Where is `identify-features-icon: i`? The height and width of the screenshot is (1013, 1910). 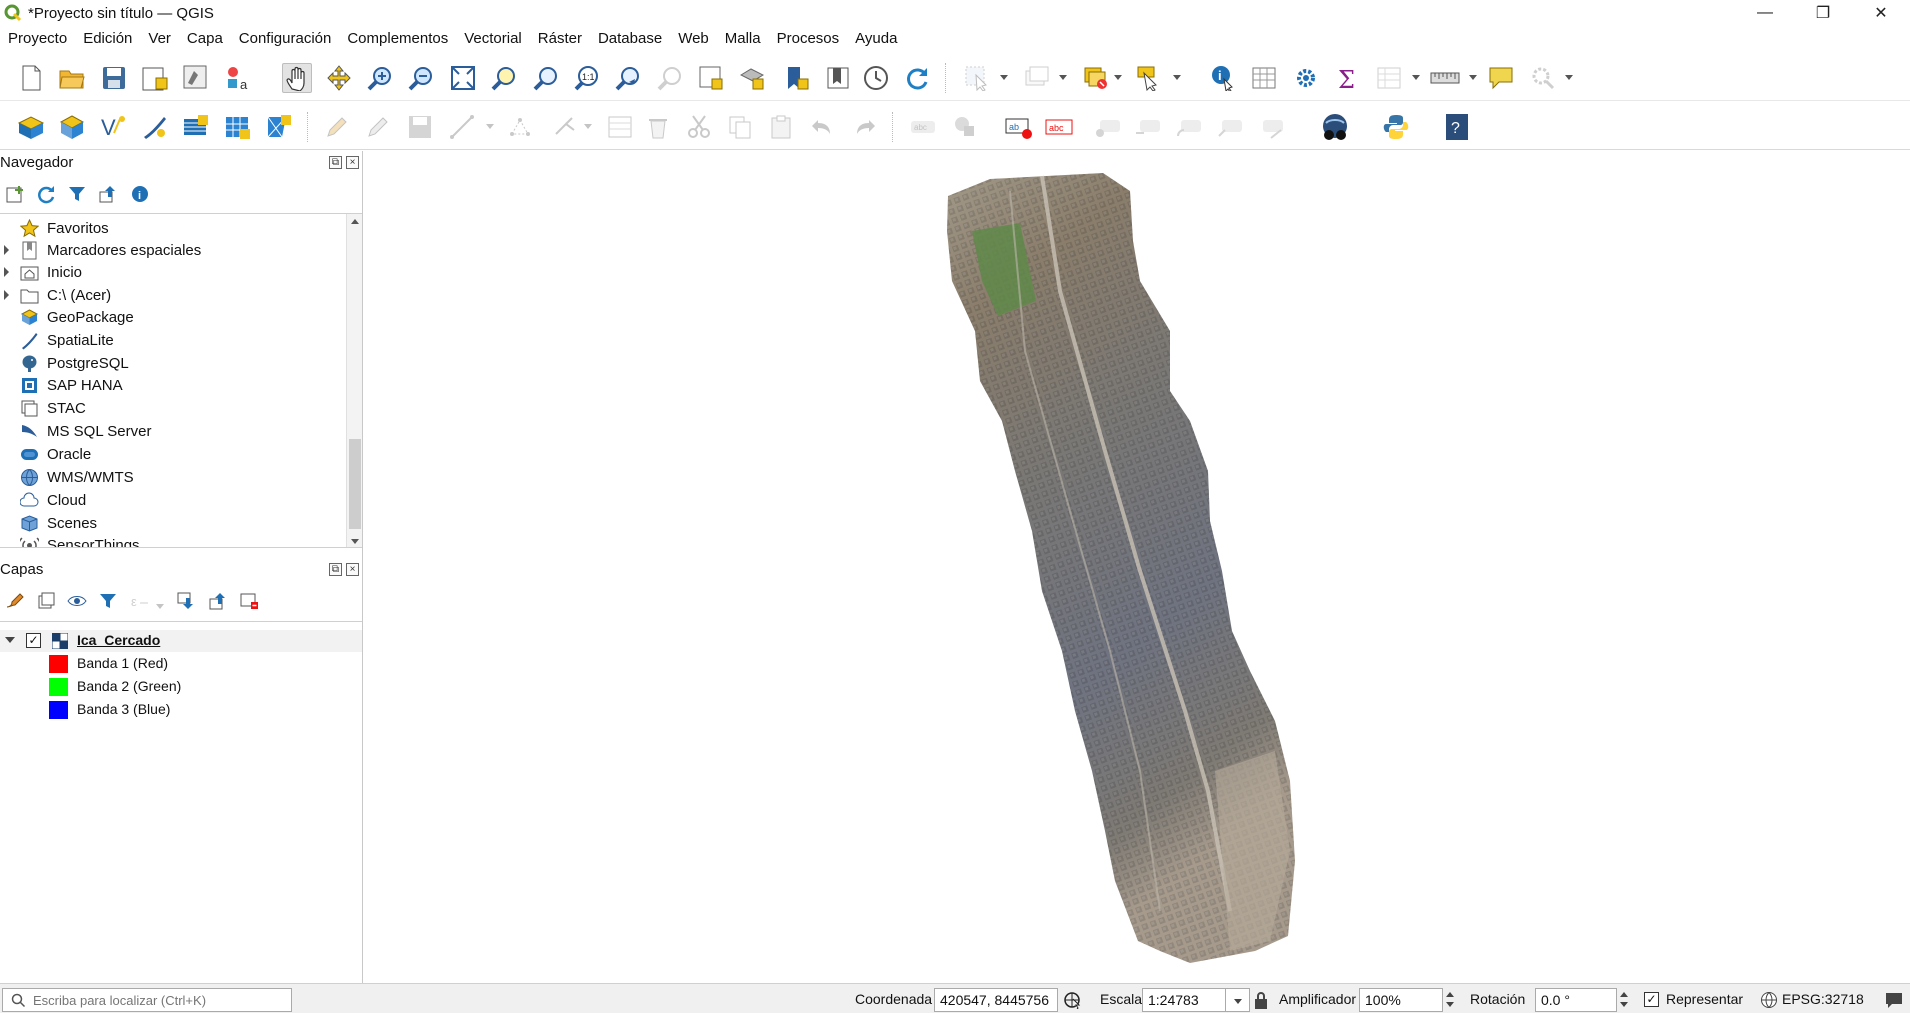 identify-features-icon: i is located at coordinates (1223, 78).